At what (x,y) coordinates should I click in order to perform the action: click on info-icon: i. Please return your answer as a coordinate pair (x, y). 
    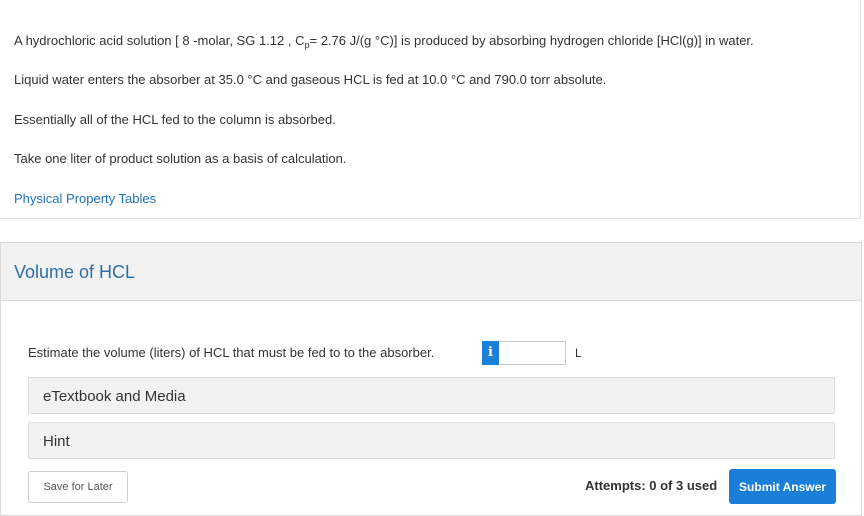
    Looking at the image, I should click on (490, 353).